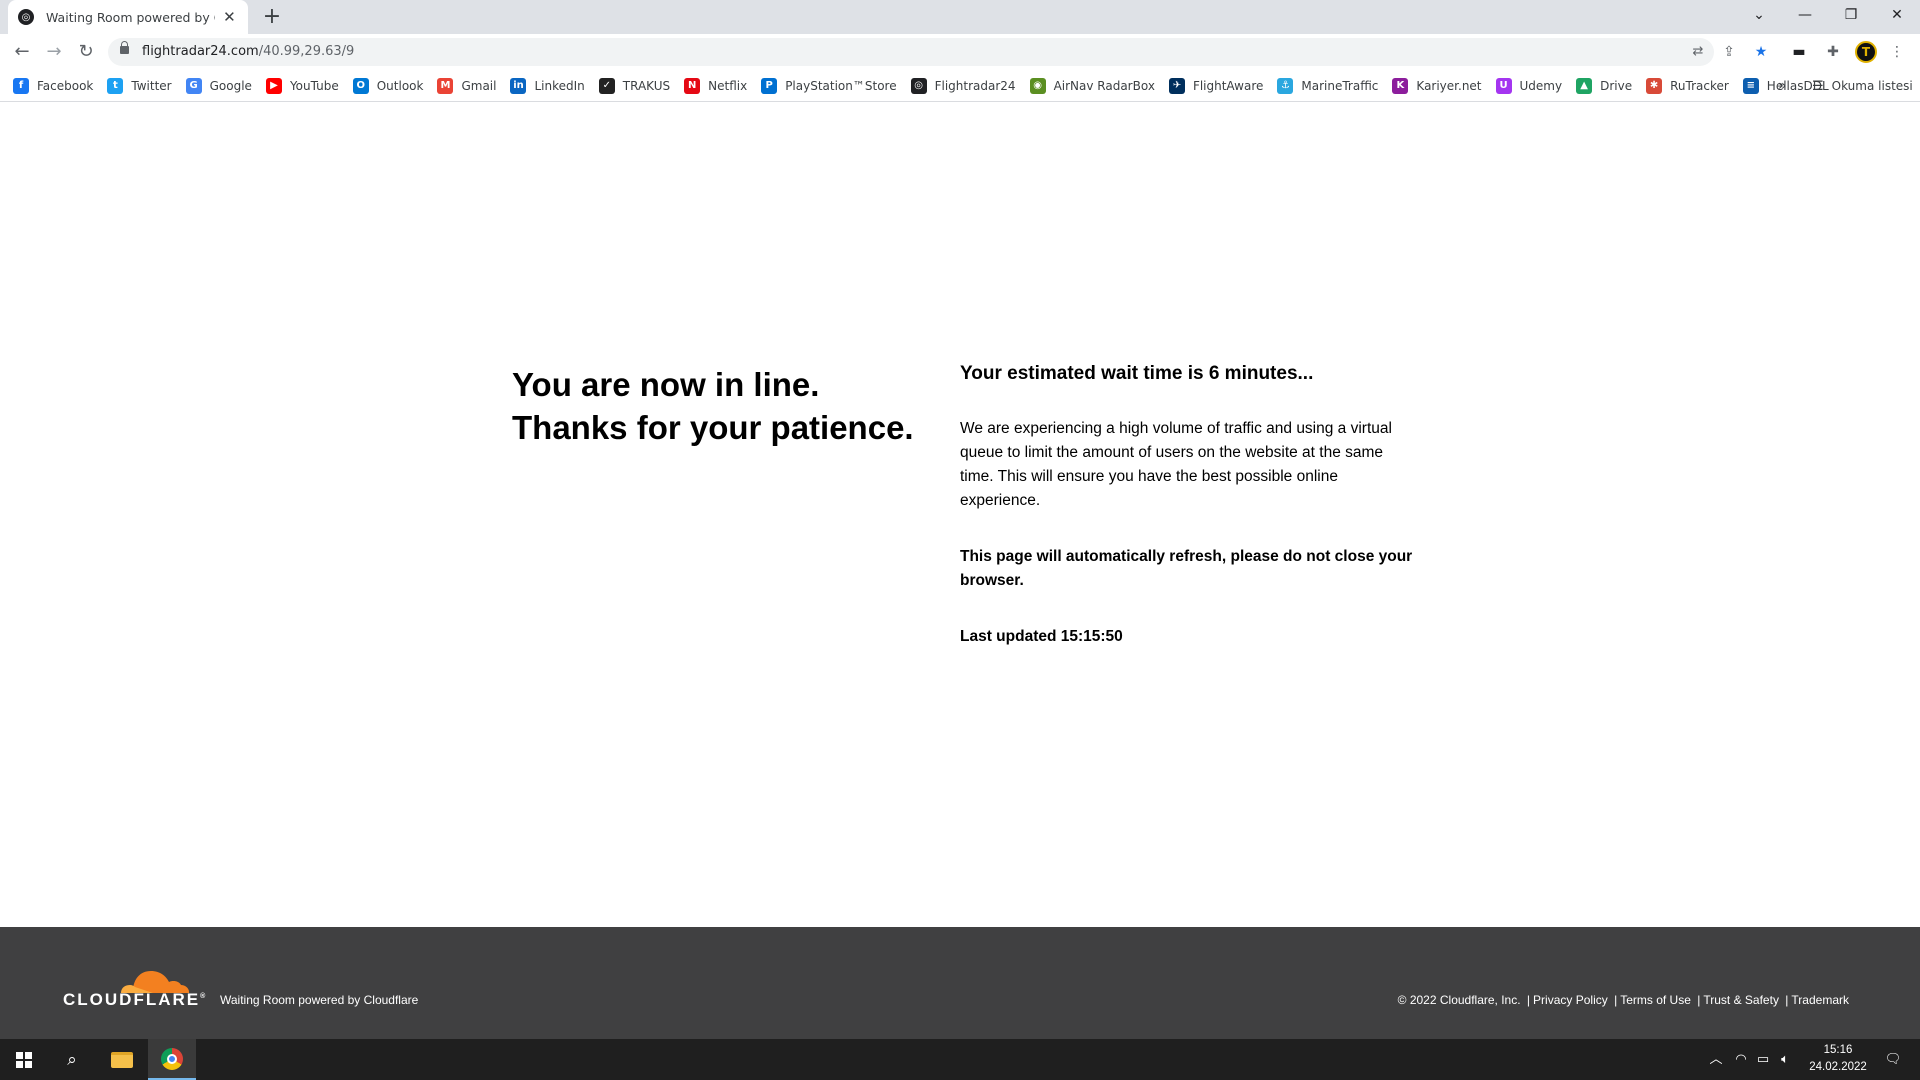  I want to click on bookmark-label: Netflix, so click(728, 86).